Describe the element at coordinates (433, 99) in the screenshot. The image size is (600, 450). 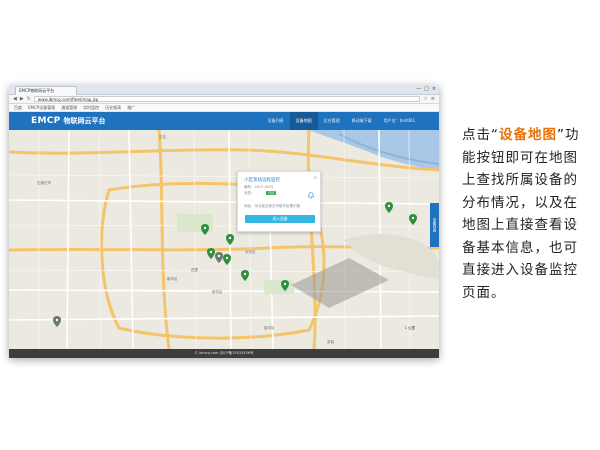
I see `menu-icon: ≡` at that location.